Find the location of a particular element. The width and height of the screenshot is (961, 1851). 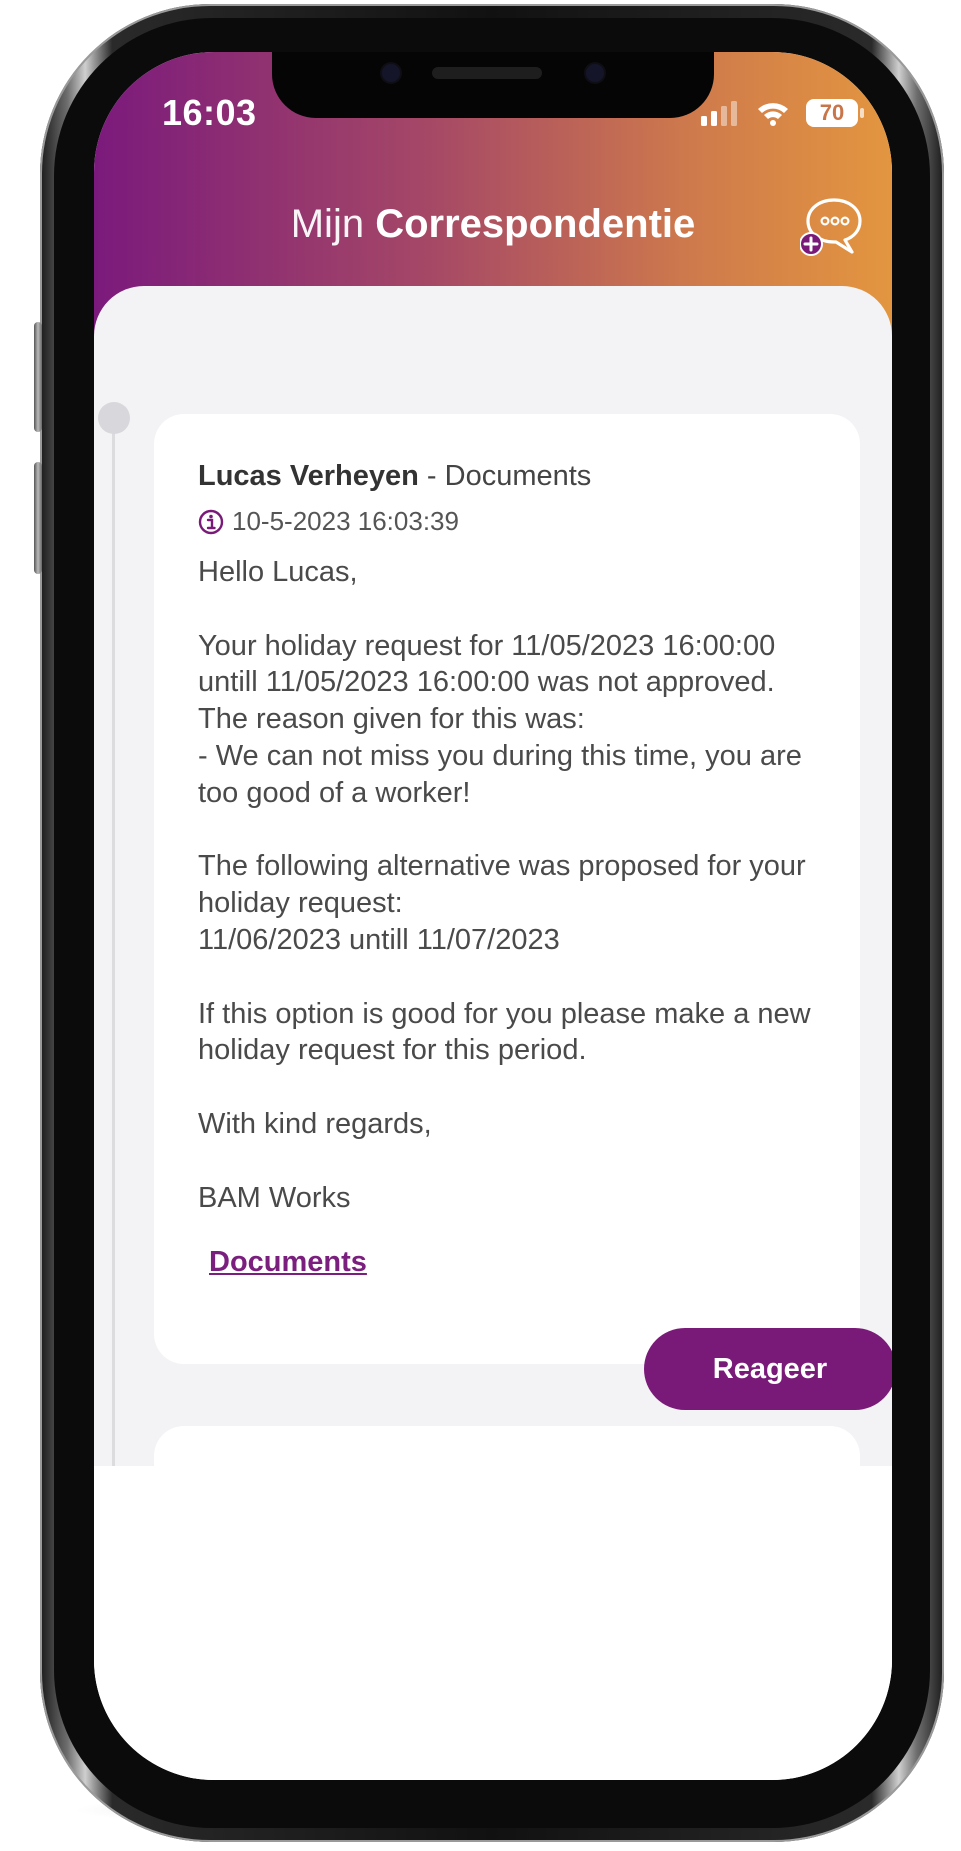

new-conversation-button is located at coordinates (832, 227).